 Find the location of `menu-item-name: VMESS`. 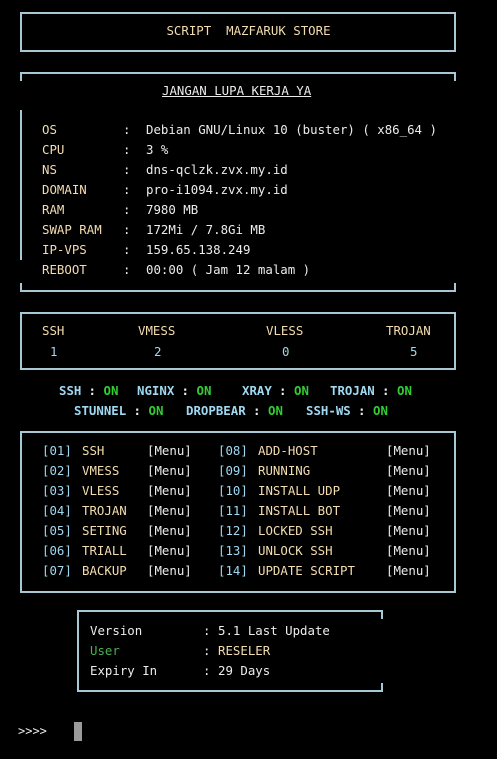

menu-item-name: VMESS is located at coordinates (100, 471).